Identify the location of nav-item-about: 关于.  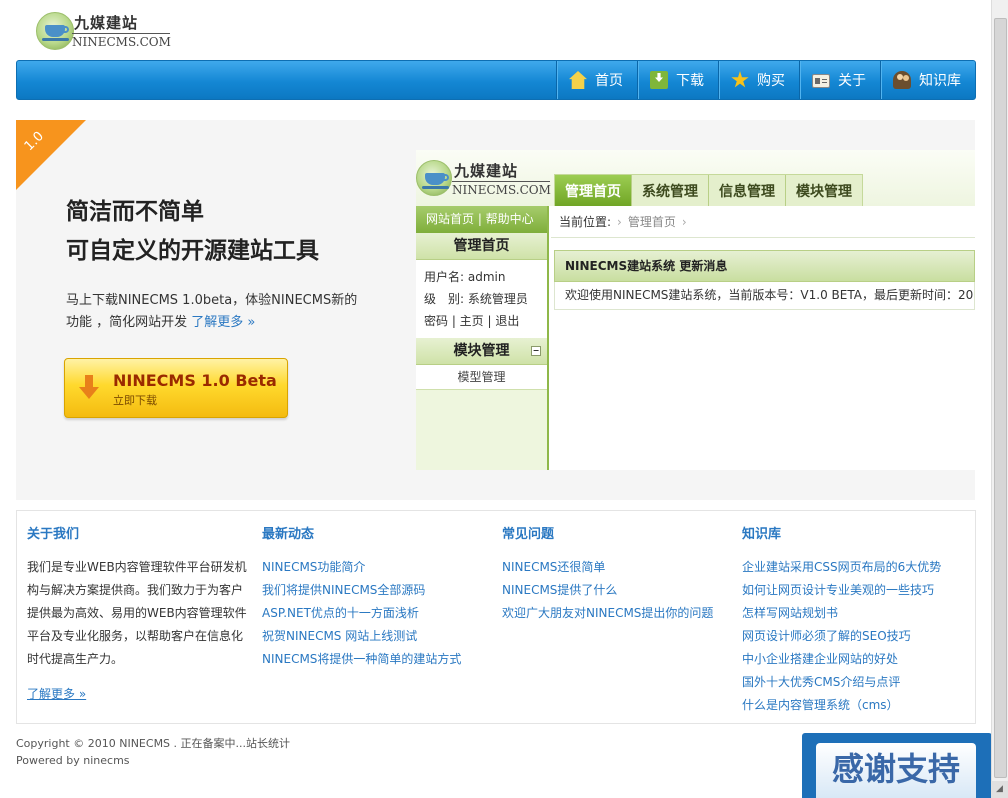
(839, 80).